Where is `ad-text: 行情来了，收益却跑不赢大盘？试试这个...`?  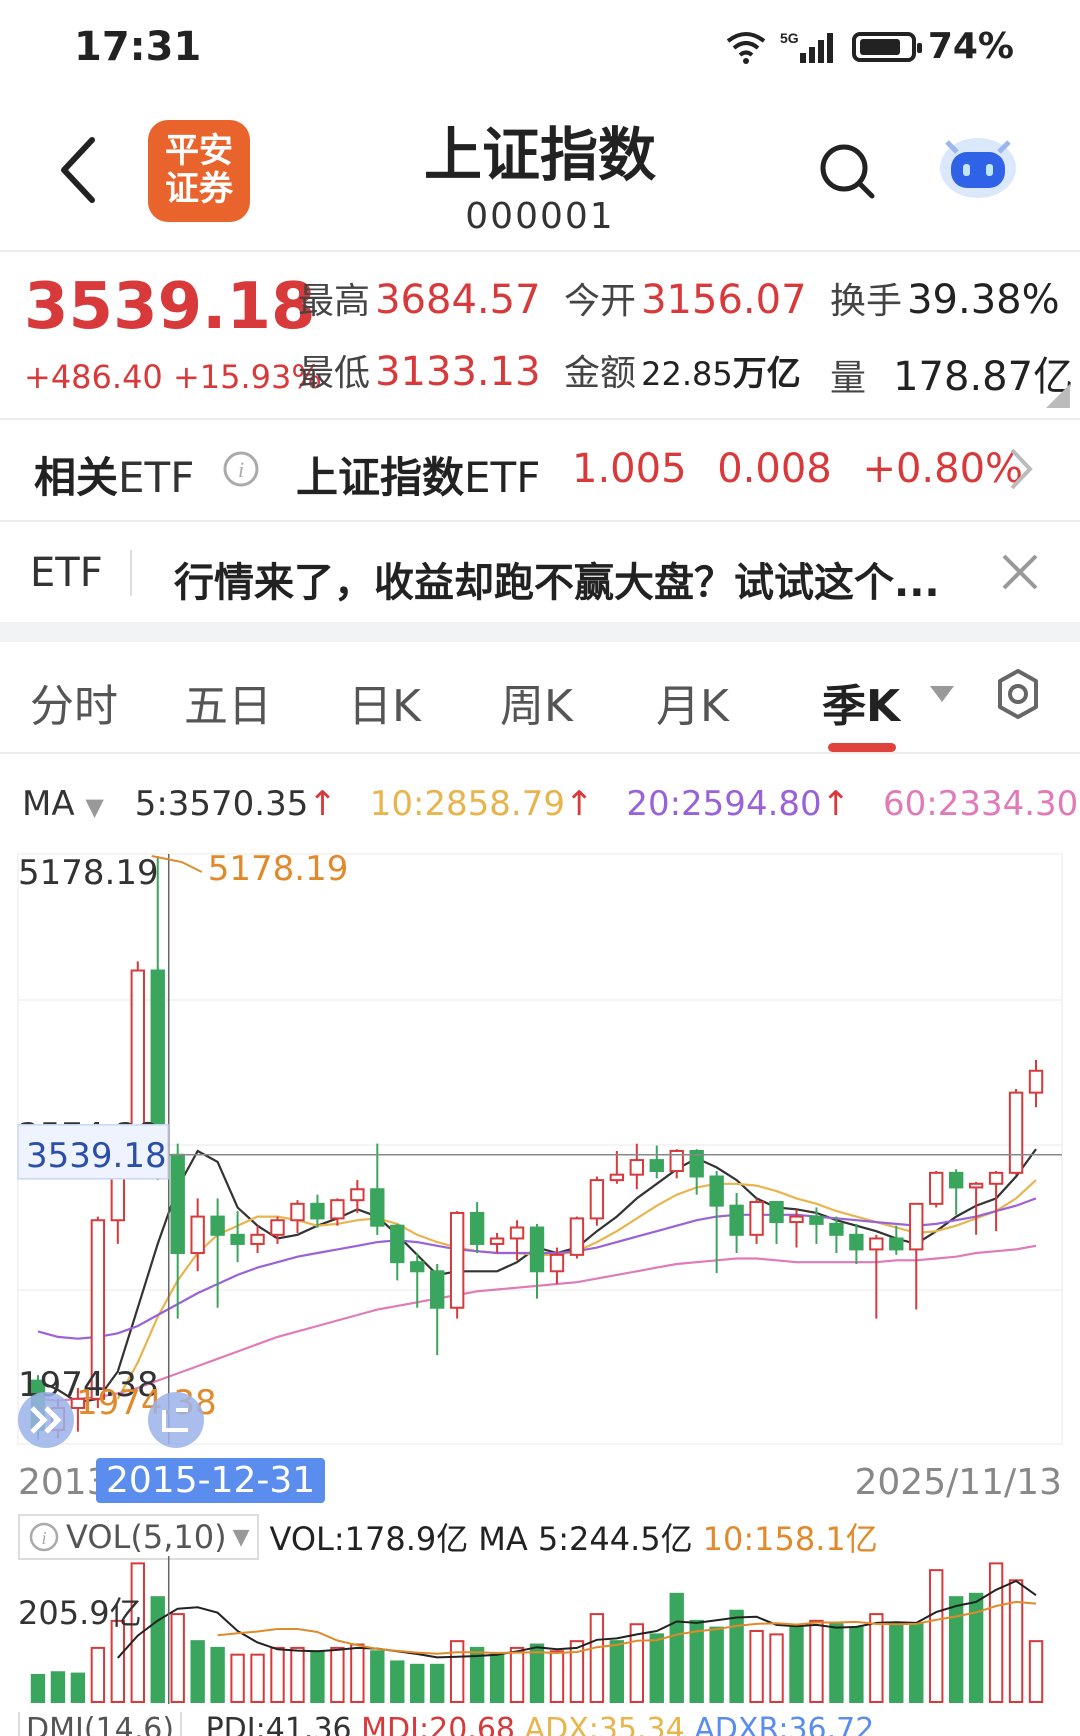 ad-text: 行情来了，收益却跑不赢大盘？试试这个... is located at coordinates (557, 579).